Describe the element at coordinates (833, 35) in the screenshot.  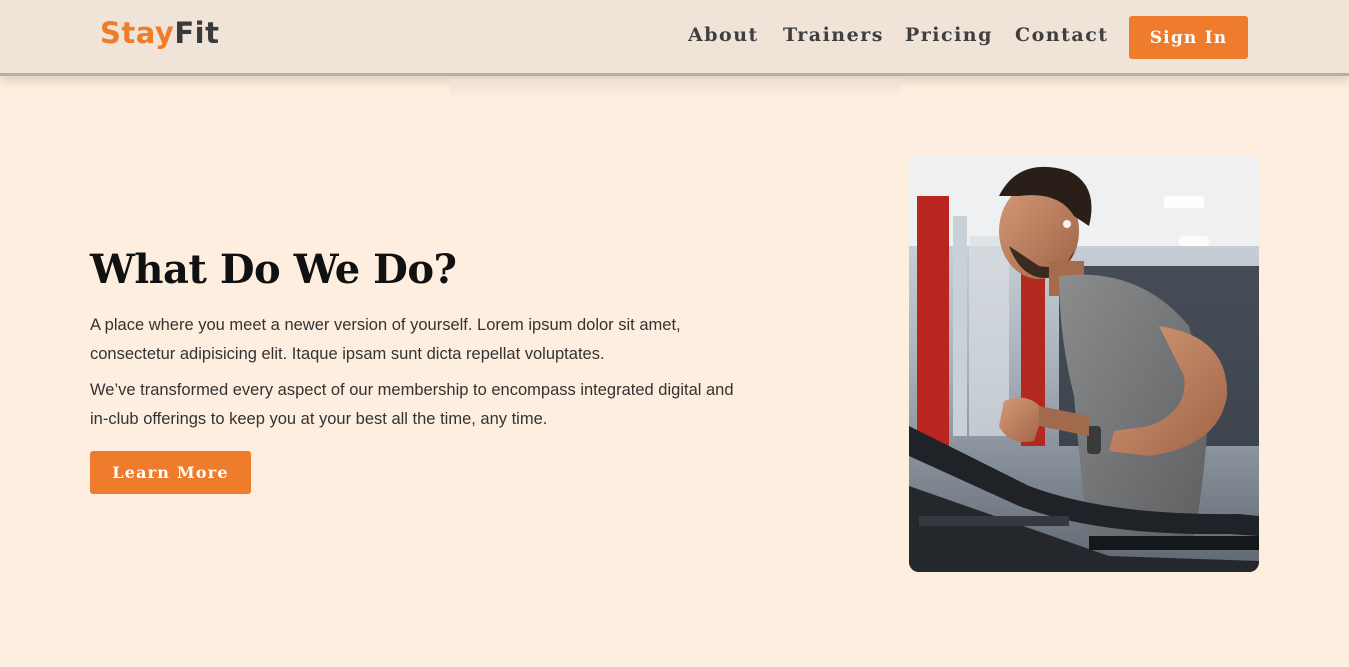
I see `nav-link-trainers: Trainers` at that location.